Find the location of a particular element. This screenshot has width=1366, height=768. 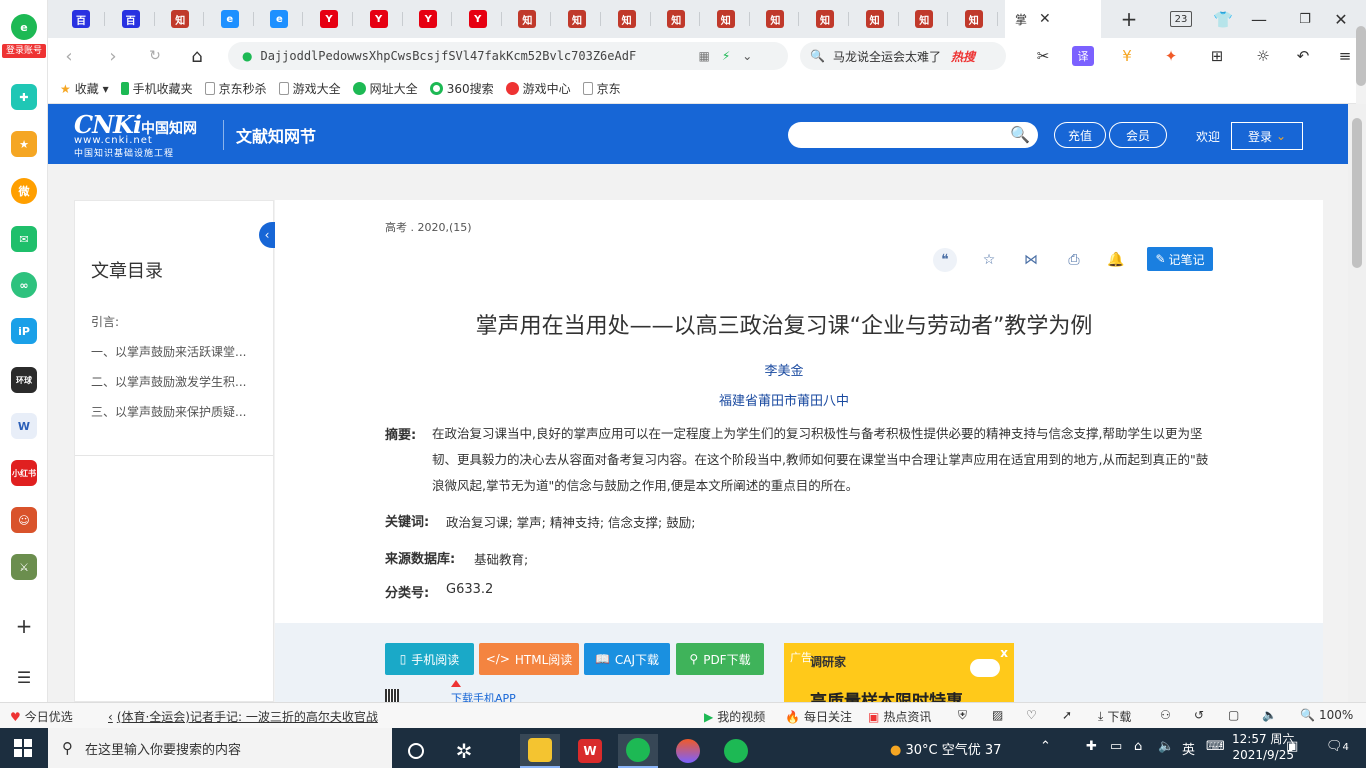

shirt-skin-icon: 👕 is located at coordinates (1223, 19).